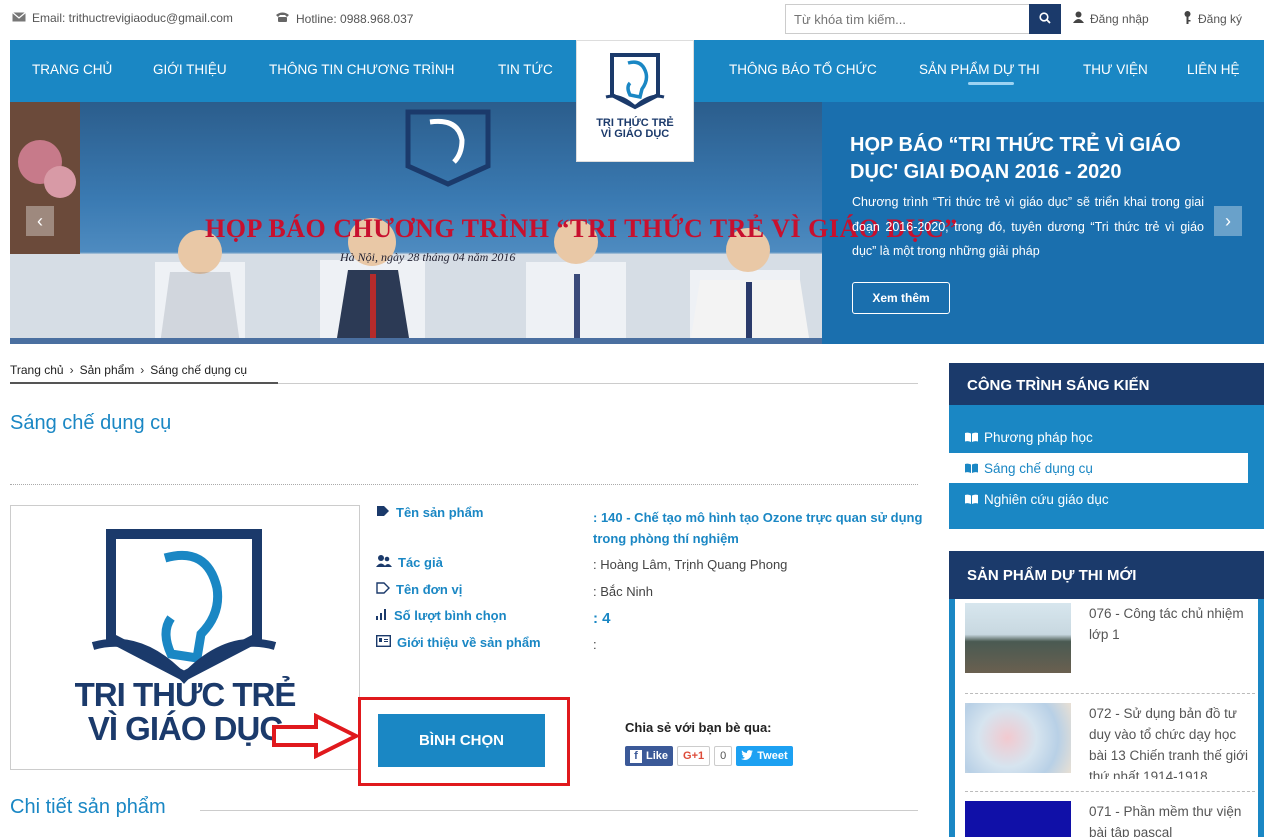 This screenshot has height=837, width=1268. Describe the element at coordinates (559, 810) in the screenshot. I see `detail-divider` at that location.